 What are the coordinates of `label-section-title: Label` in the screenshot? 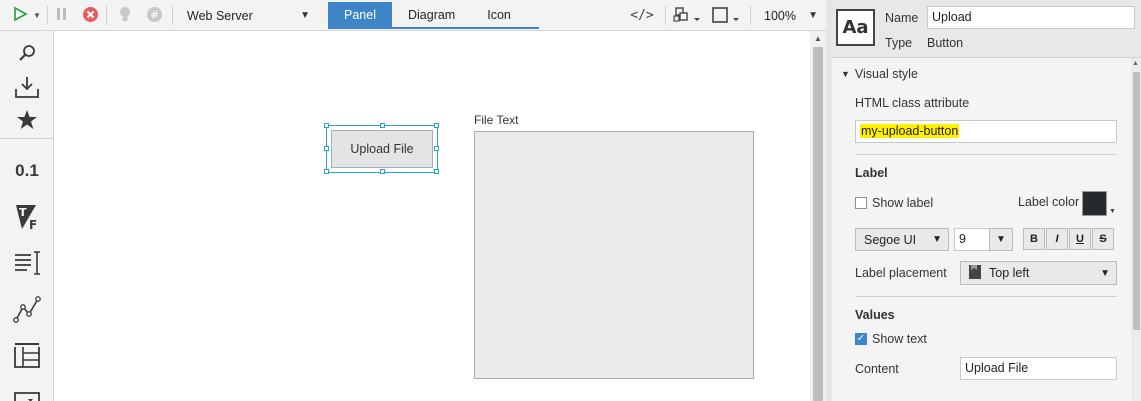 It's located at (871, 173).